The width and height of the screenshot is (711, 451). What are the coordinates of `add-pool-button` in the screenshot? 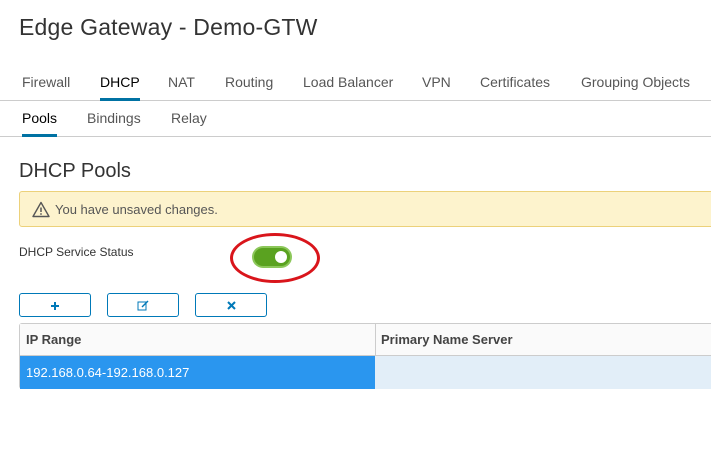 It's located at (55, 305).